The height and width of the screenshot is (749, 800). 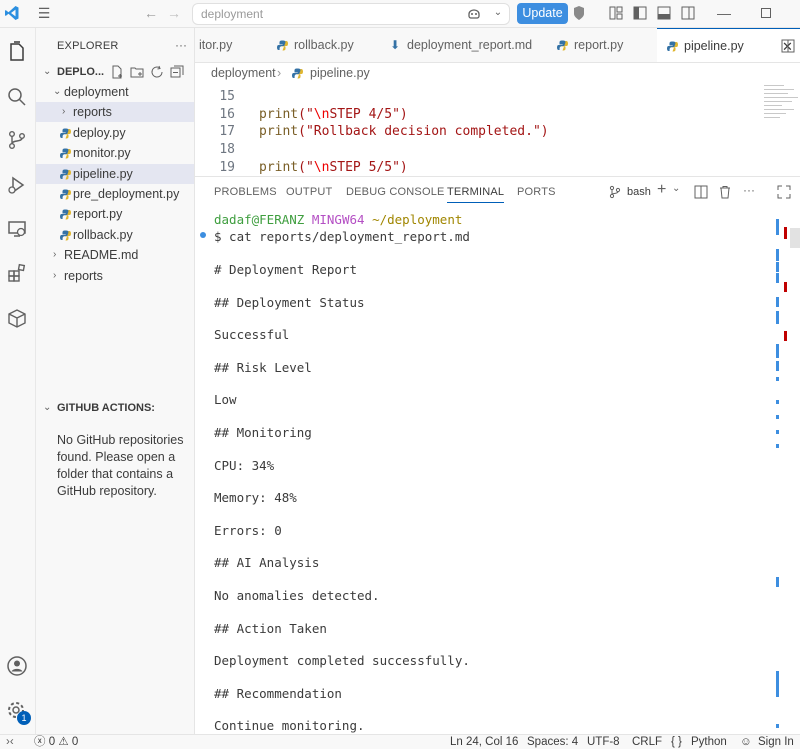 I want to click on account-icon, so click(x=17, y=666).